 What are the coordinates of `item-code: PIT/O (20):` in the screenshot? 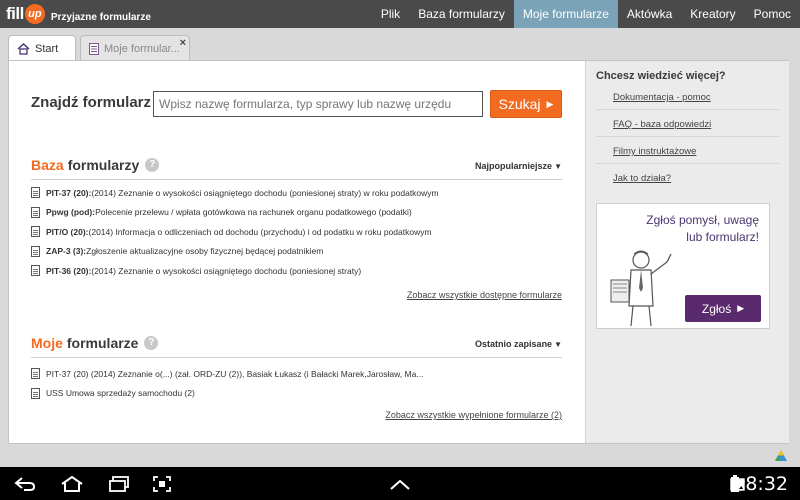 It's located at (67, 231).